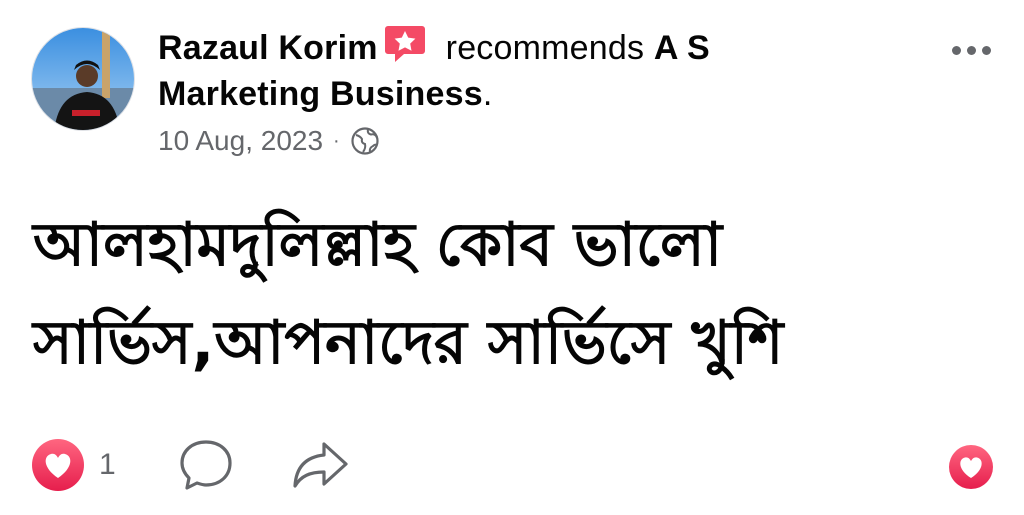 This screenshot has width=1024, height=515. What do you see at coordinates (378, 245) in the screenshot?
I see `post-body-line: আলহামদুলিল্লাহ কোব ভালো` at bounding box center [378, 245].